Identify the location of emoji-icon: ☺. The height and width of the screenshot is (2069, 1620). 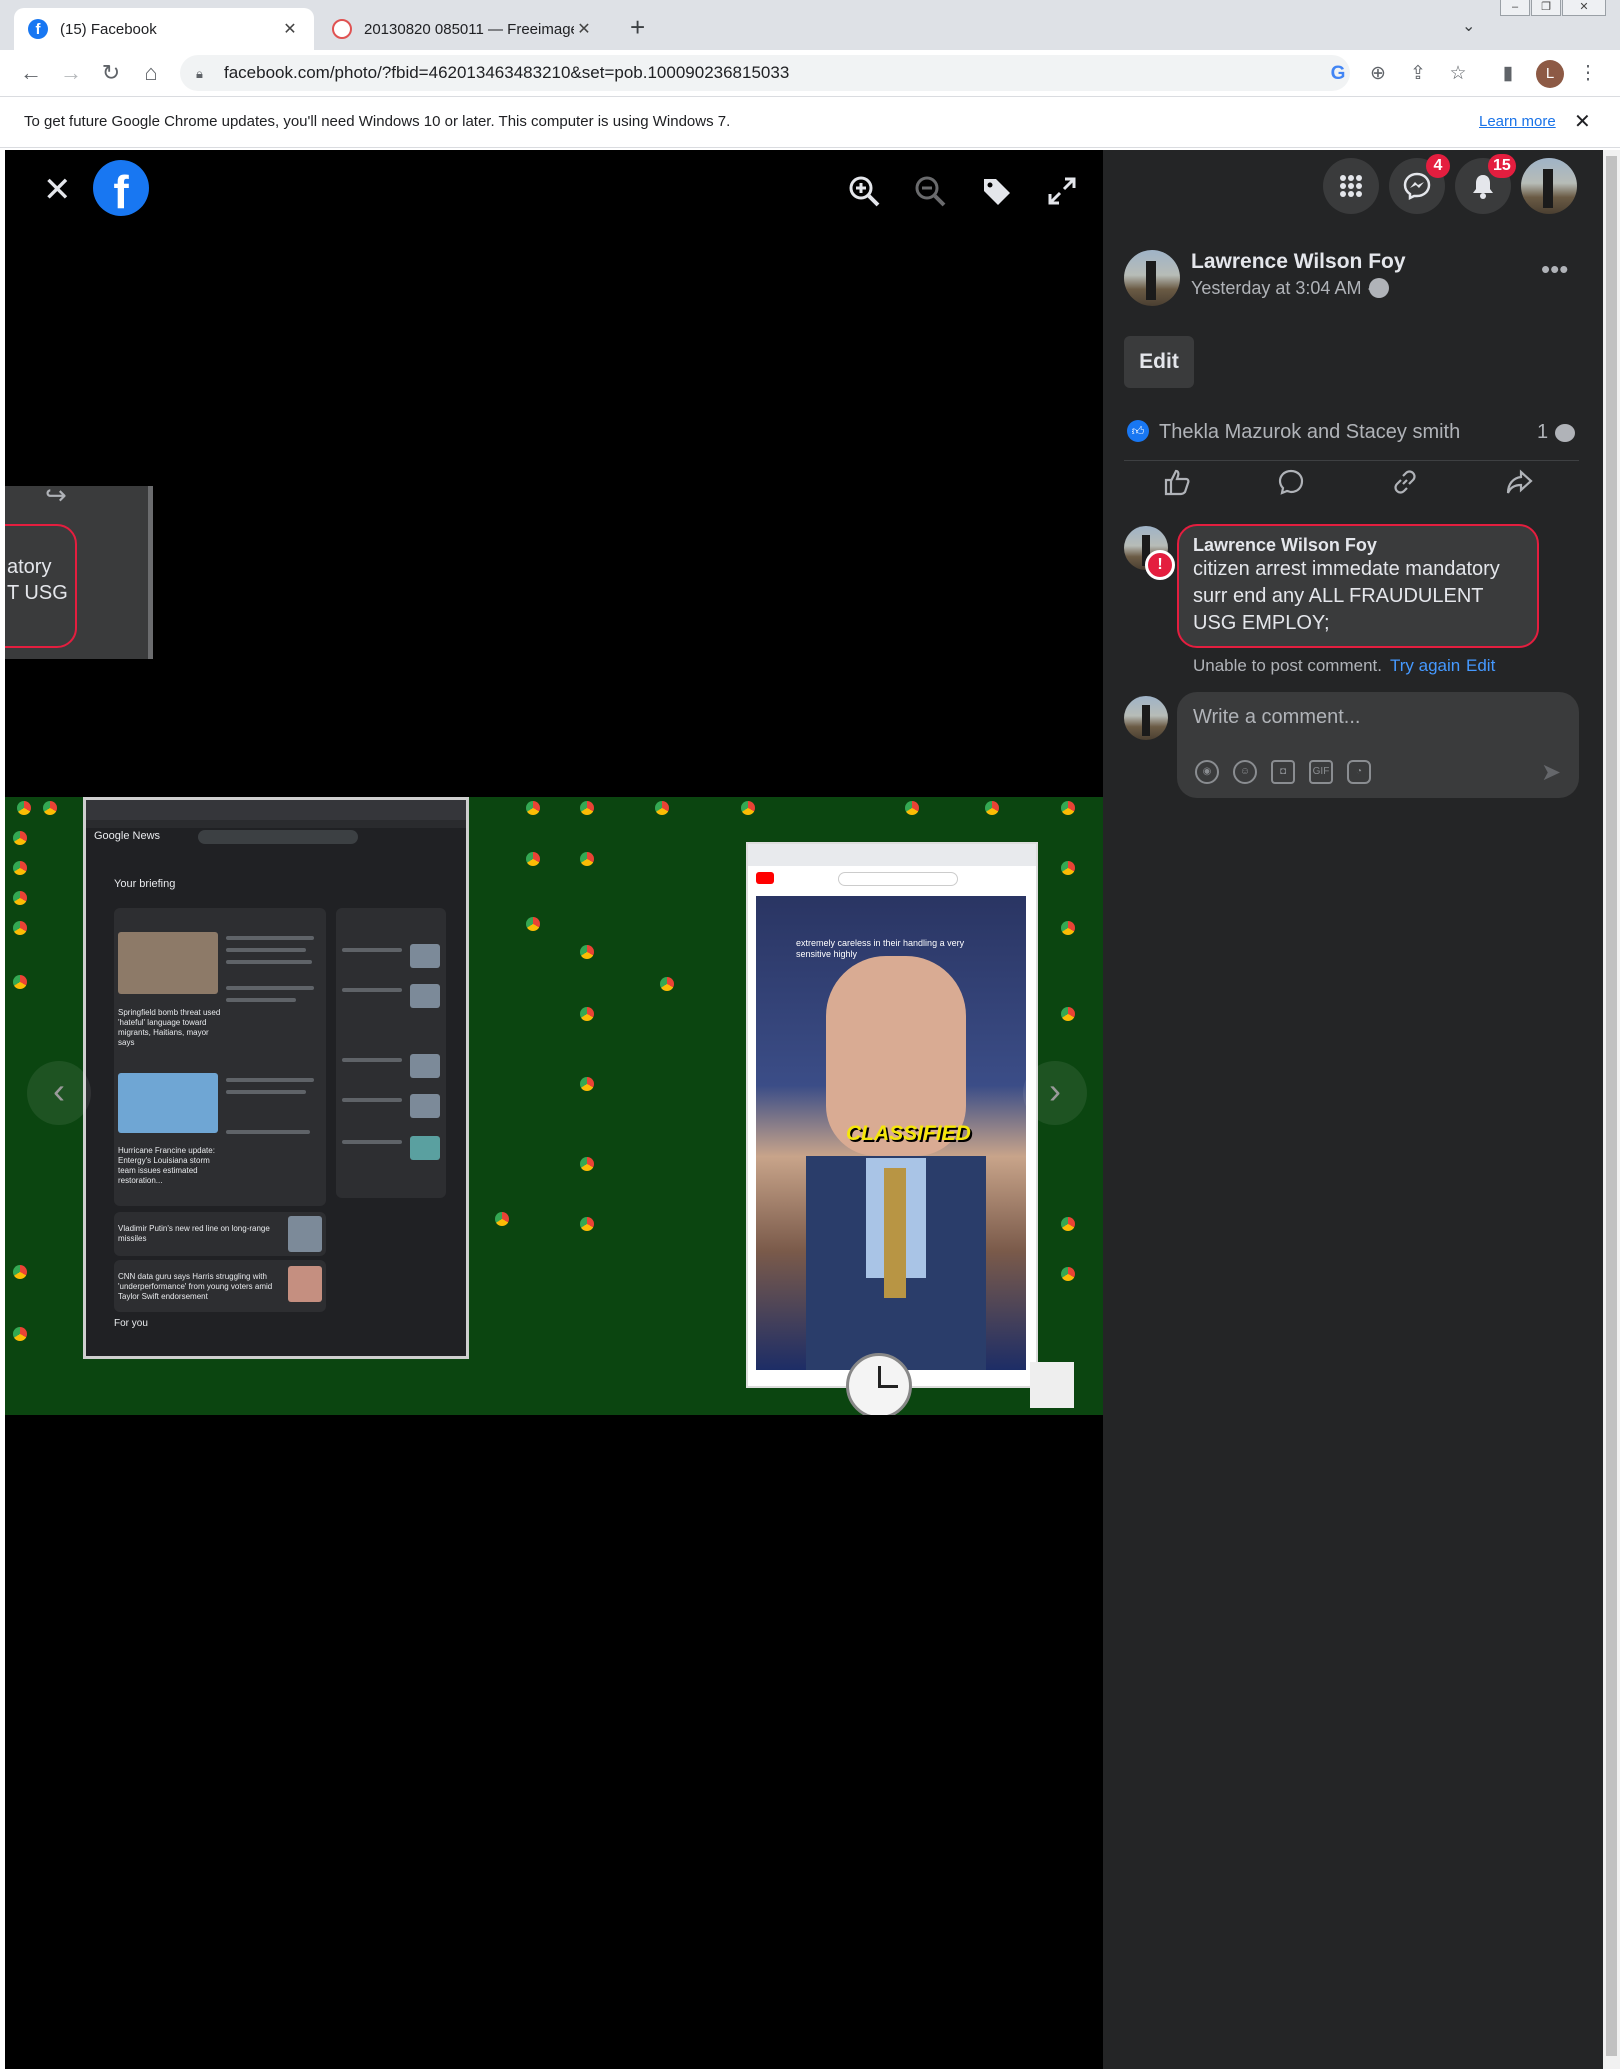
(1245, 772).